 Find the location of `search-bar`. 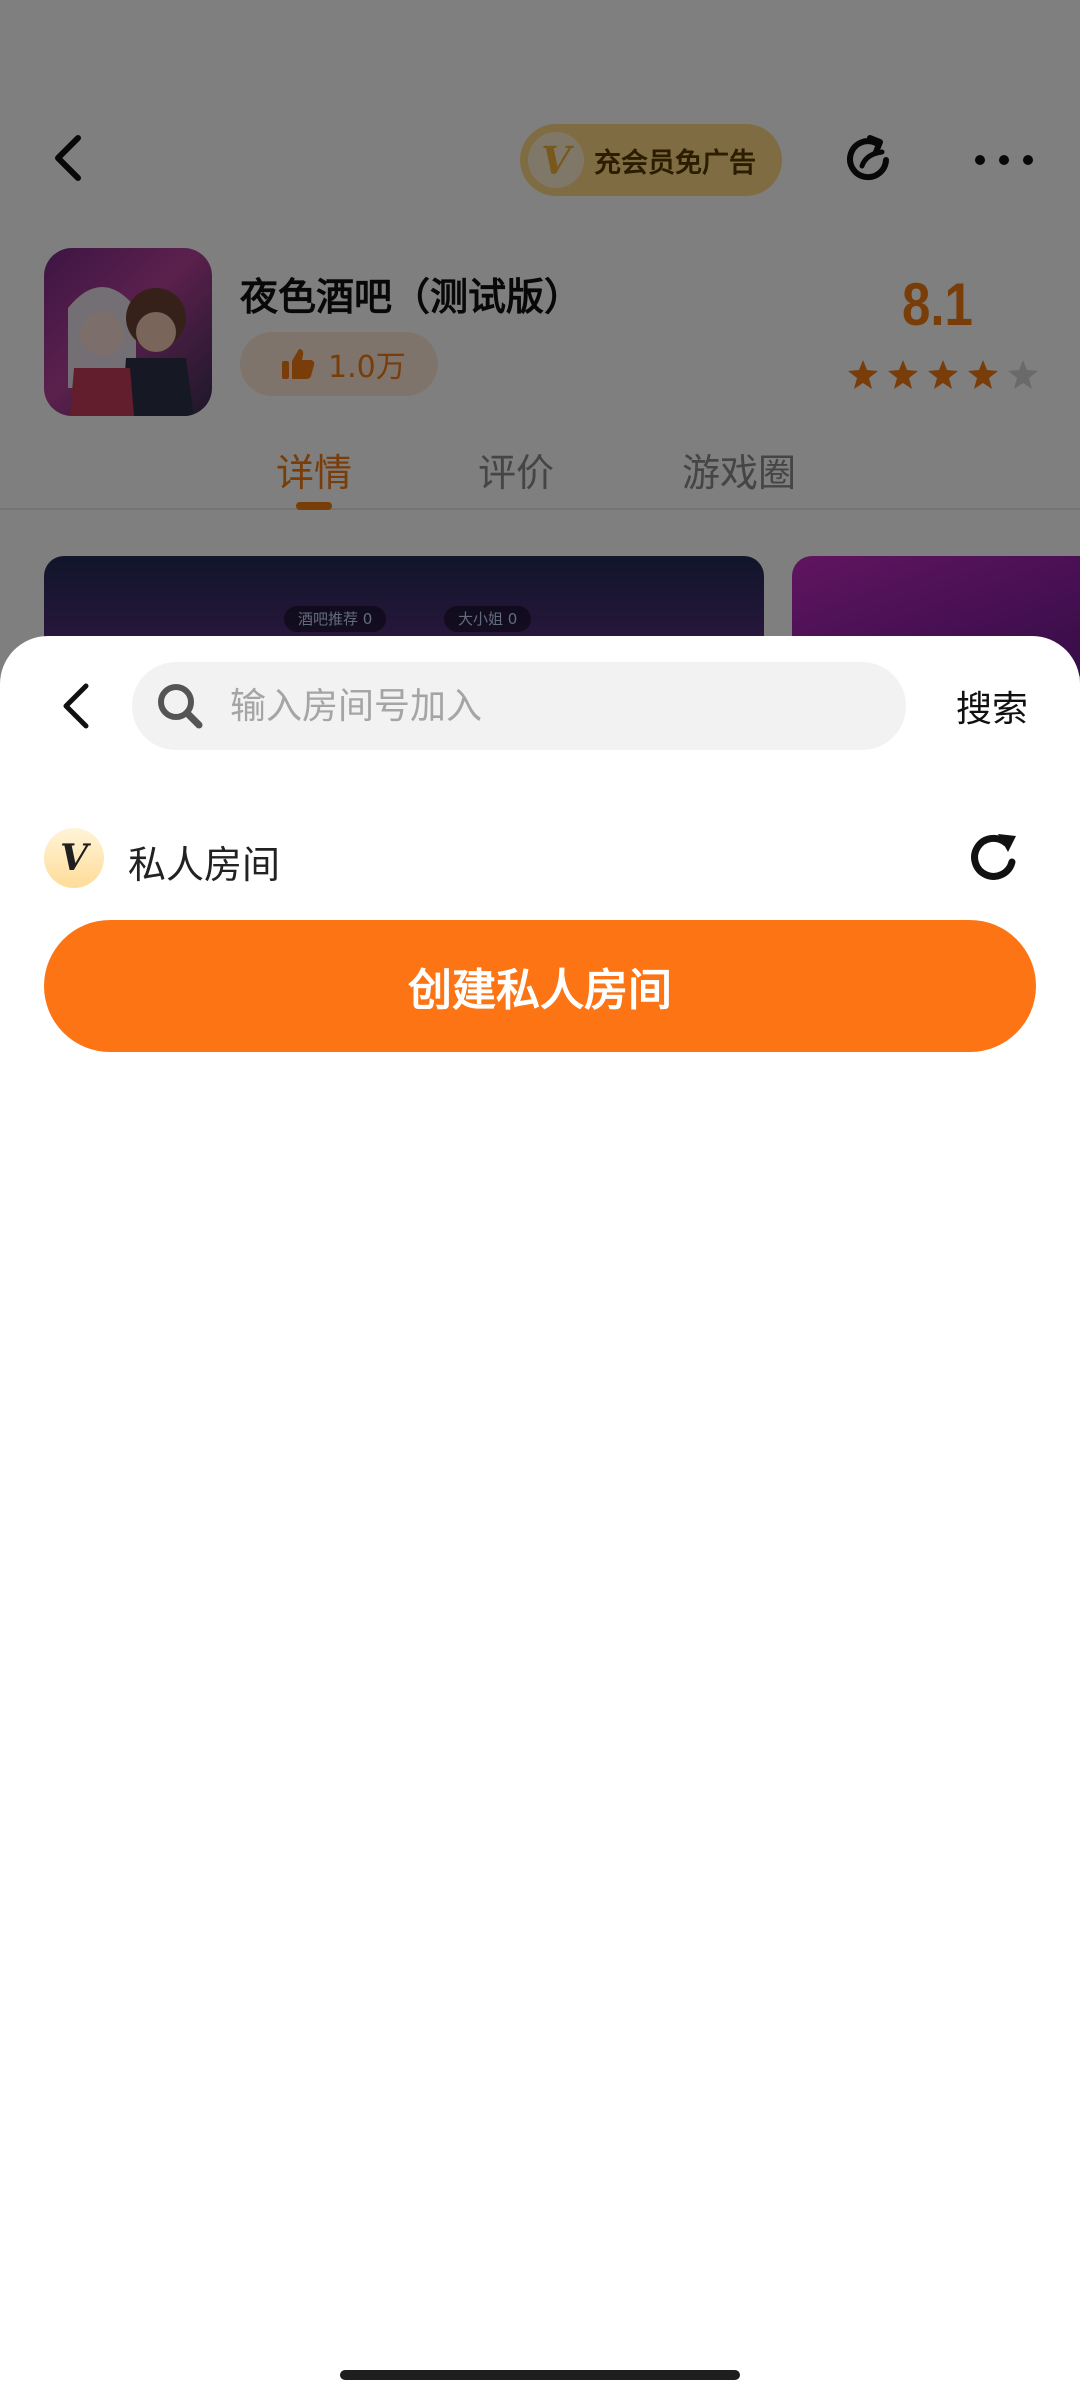

search-bar is located at coordinates (519, 706).